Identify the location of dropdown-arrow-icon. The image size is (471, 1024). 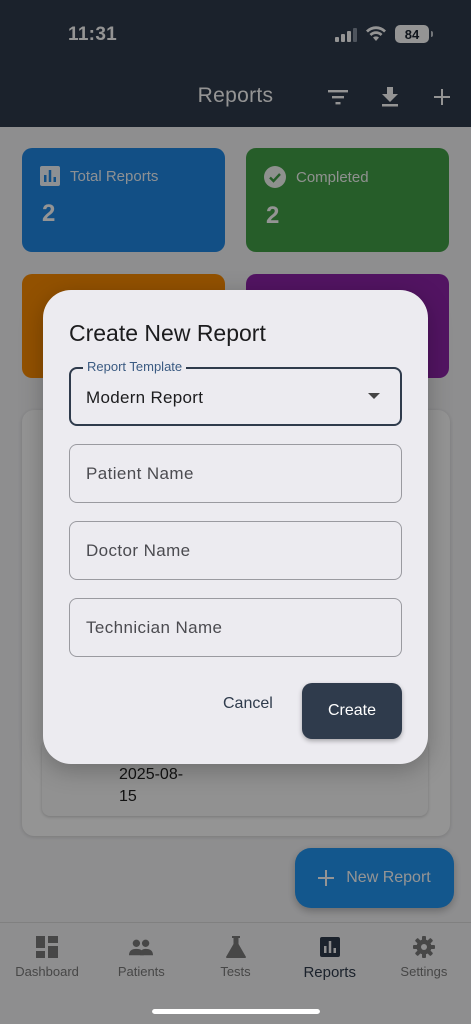
(374, 396).